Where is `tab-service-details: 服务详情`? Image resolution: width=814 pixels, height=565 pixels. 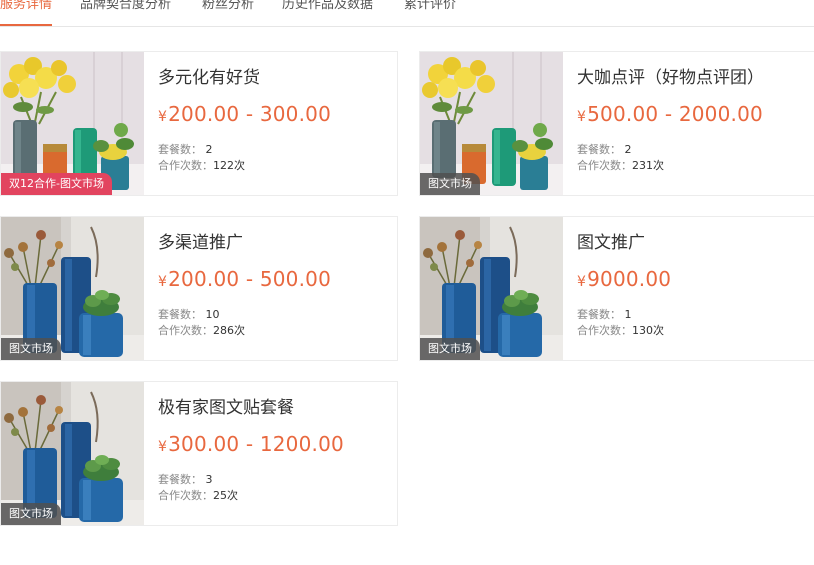
tab-service-details: 服务详情 is located at coordinates (26, 13).